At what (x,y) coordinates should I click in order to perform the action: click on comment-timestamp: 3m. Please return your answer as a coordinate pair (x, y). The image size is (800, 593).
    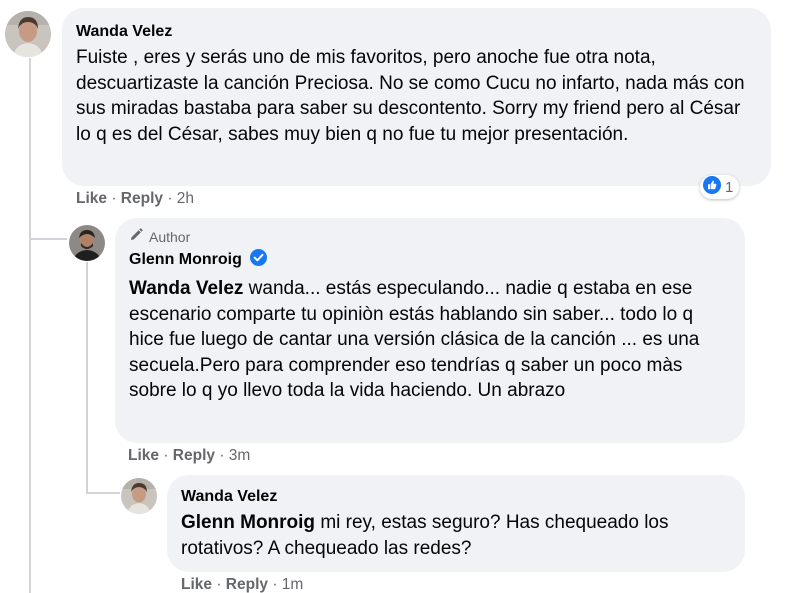
    Looking at the image, I should click on (240, 455).